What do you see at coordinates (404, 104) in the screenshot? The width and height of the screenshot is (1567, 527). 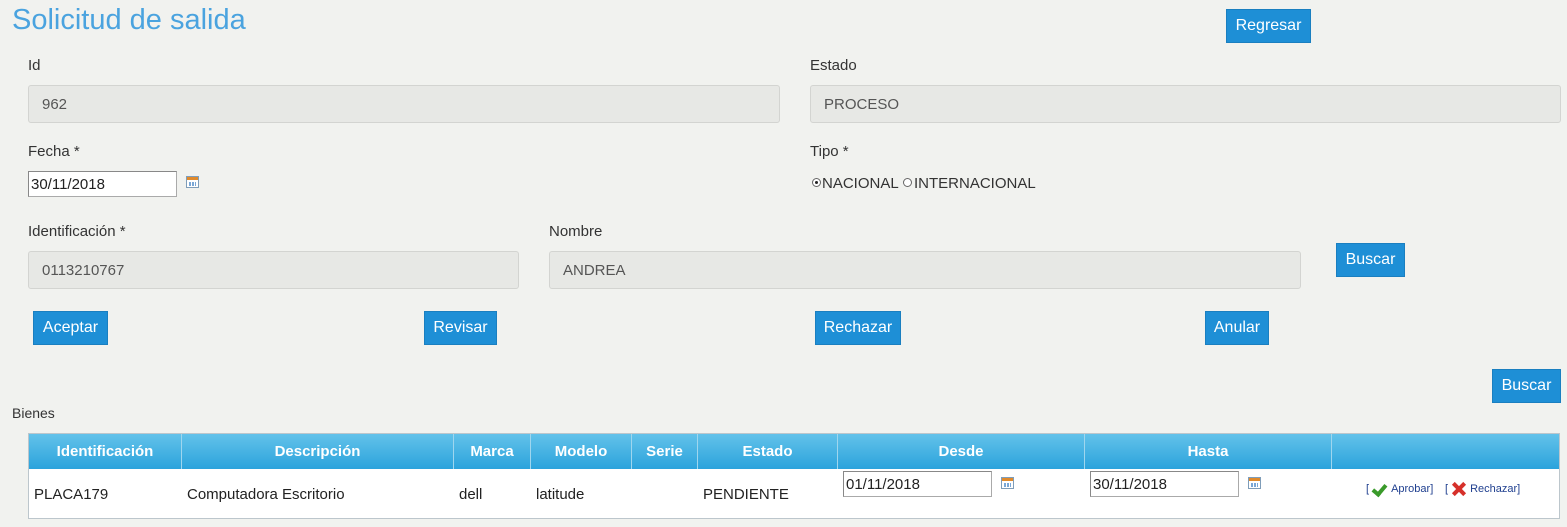 I see `id-field: 962` at bounding box center [404, 104].